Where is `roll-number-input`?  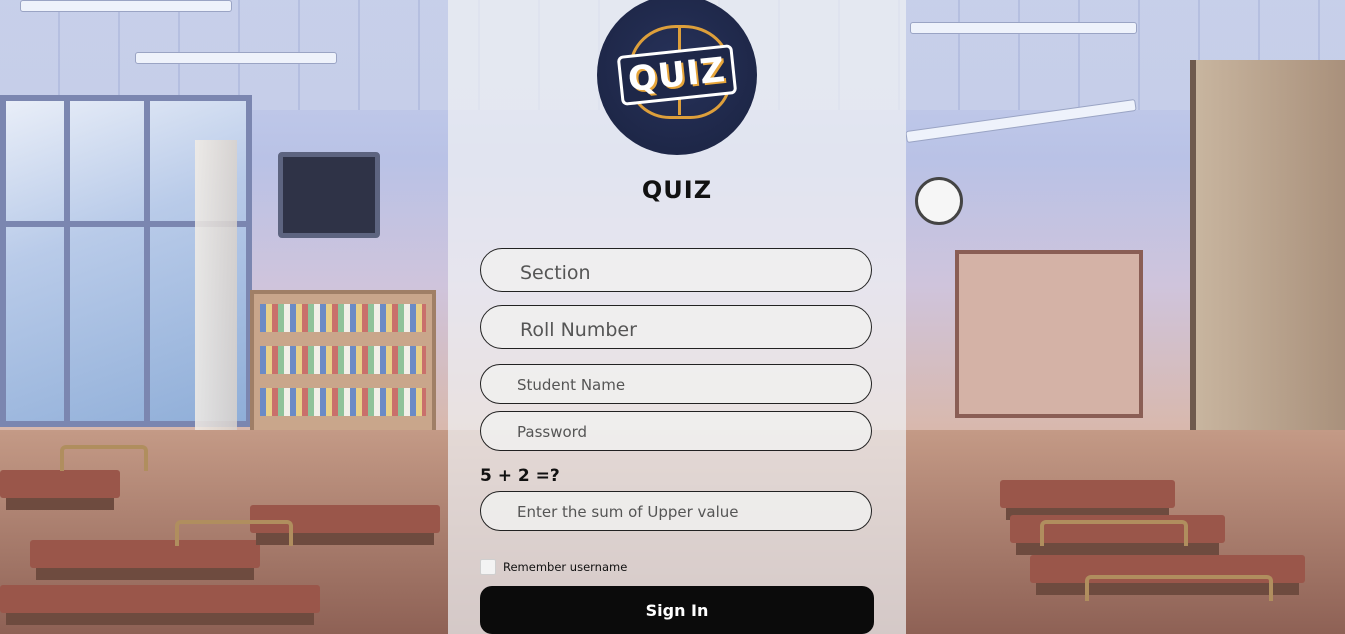
roll-number-input is located at coordinates (676, 327).